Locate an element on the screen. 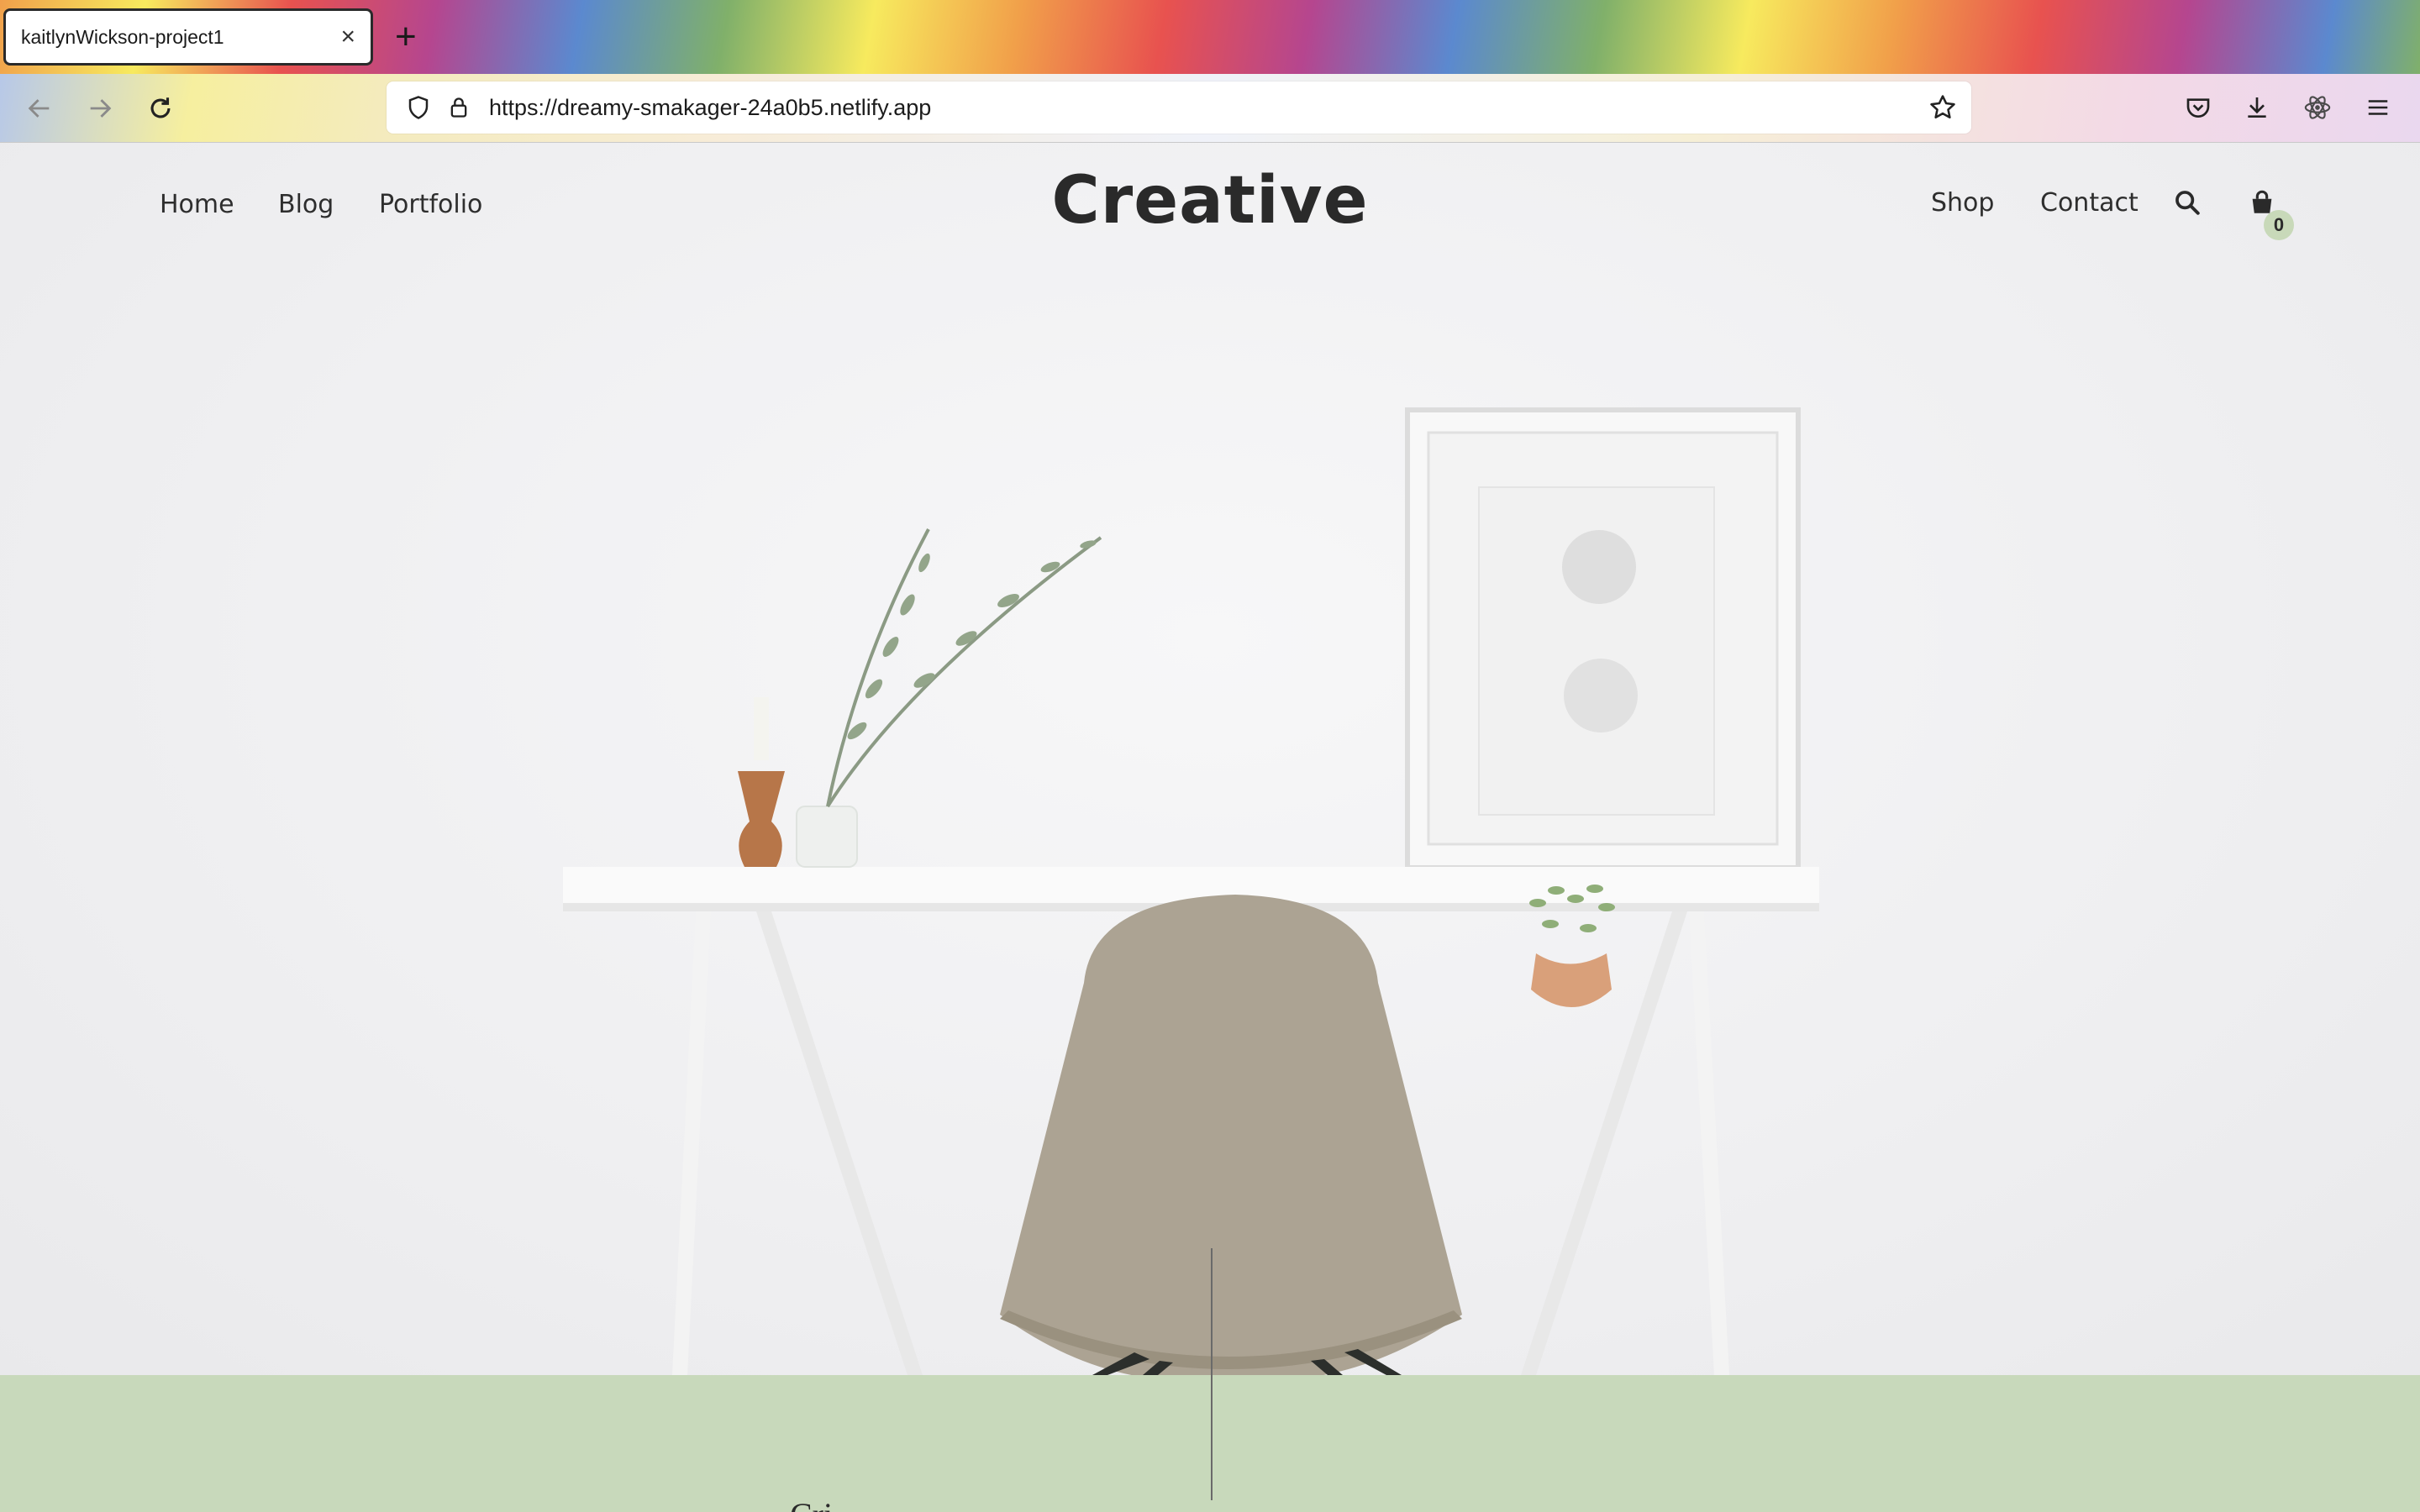  tab-strip: kaitlynWickson-project1 × + is located at coordinates (1210, 37).